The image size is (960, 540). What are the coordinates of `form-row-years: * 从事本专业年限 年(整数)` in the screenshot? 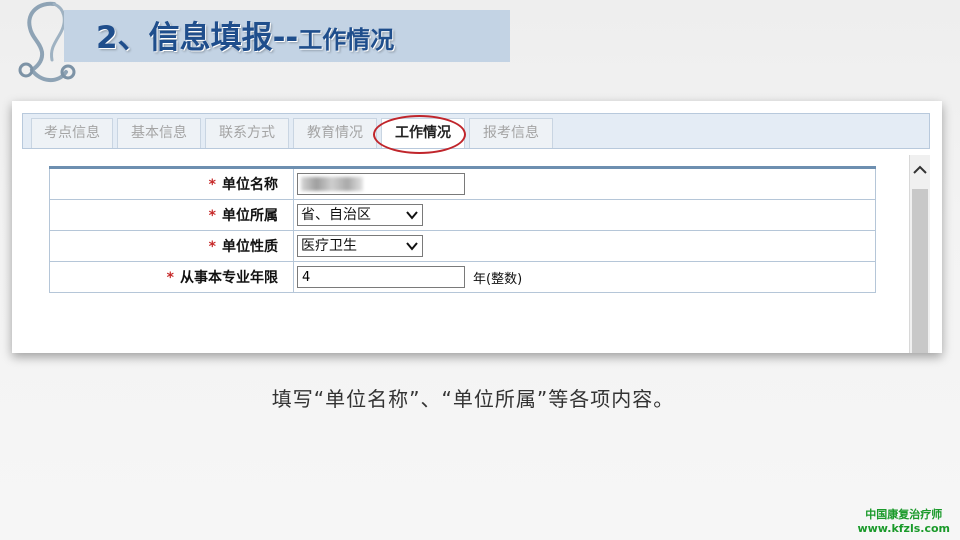 It's located at (462, 277).